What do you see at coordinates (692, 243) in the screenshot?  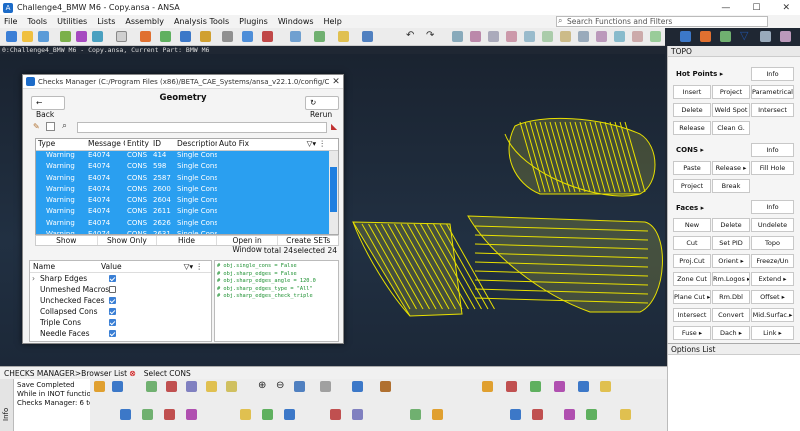 I see `faces-button-cut: Cut` at bounding box center [692, 243].